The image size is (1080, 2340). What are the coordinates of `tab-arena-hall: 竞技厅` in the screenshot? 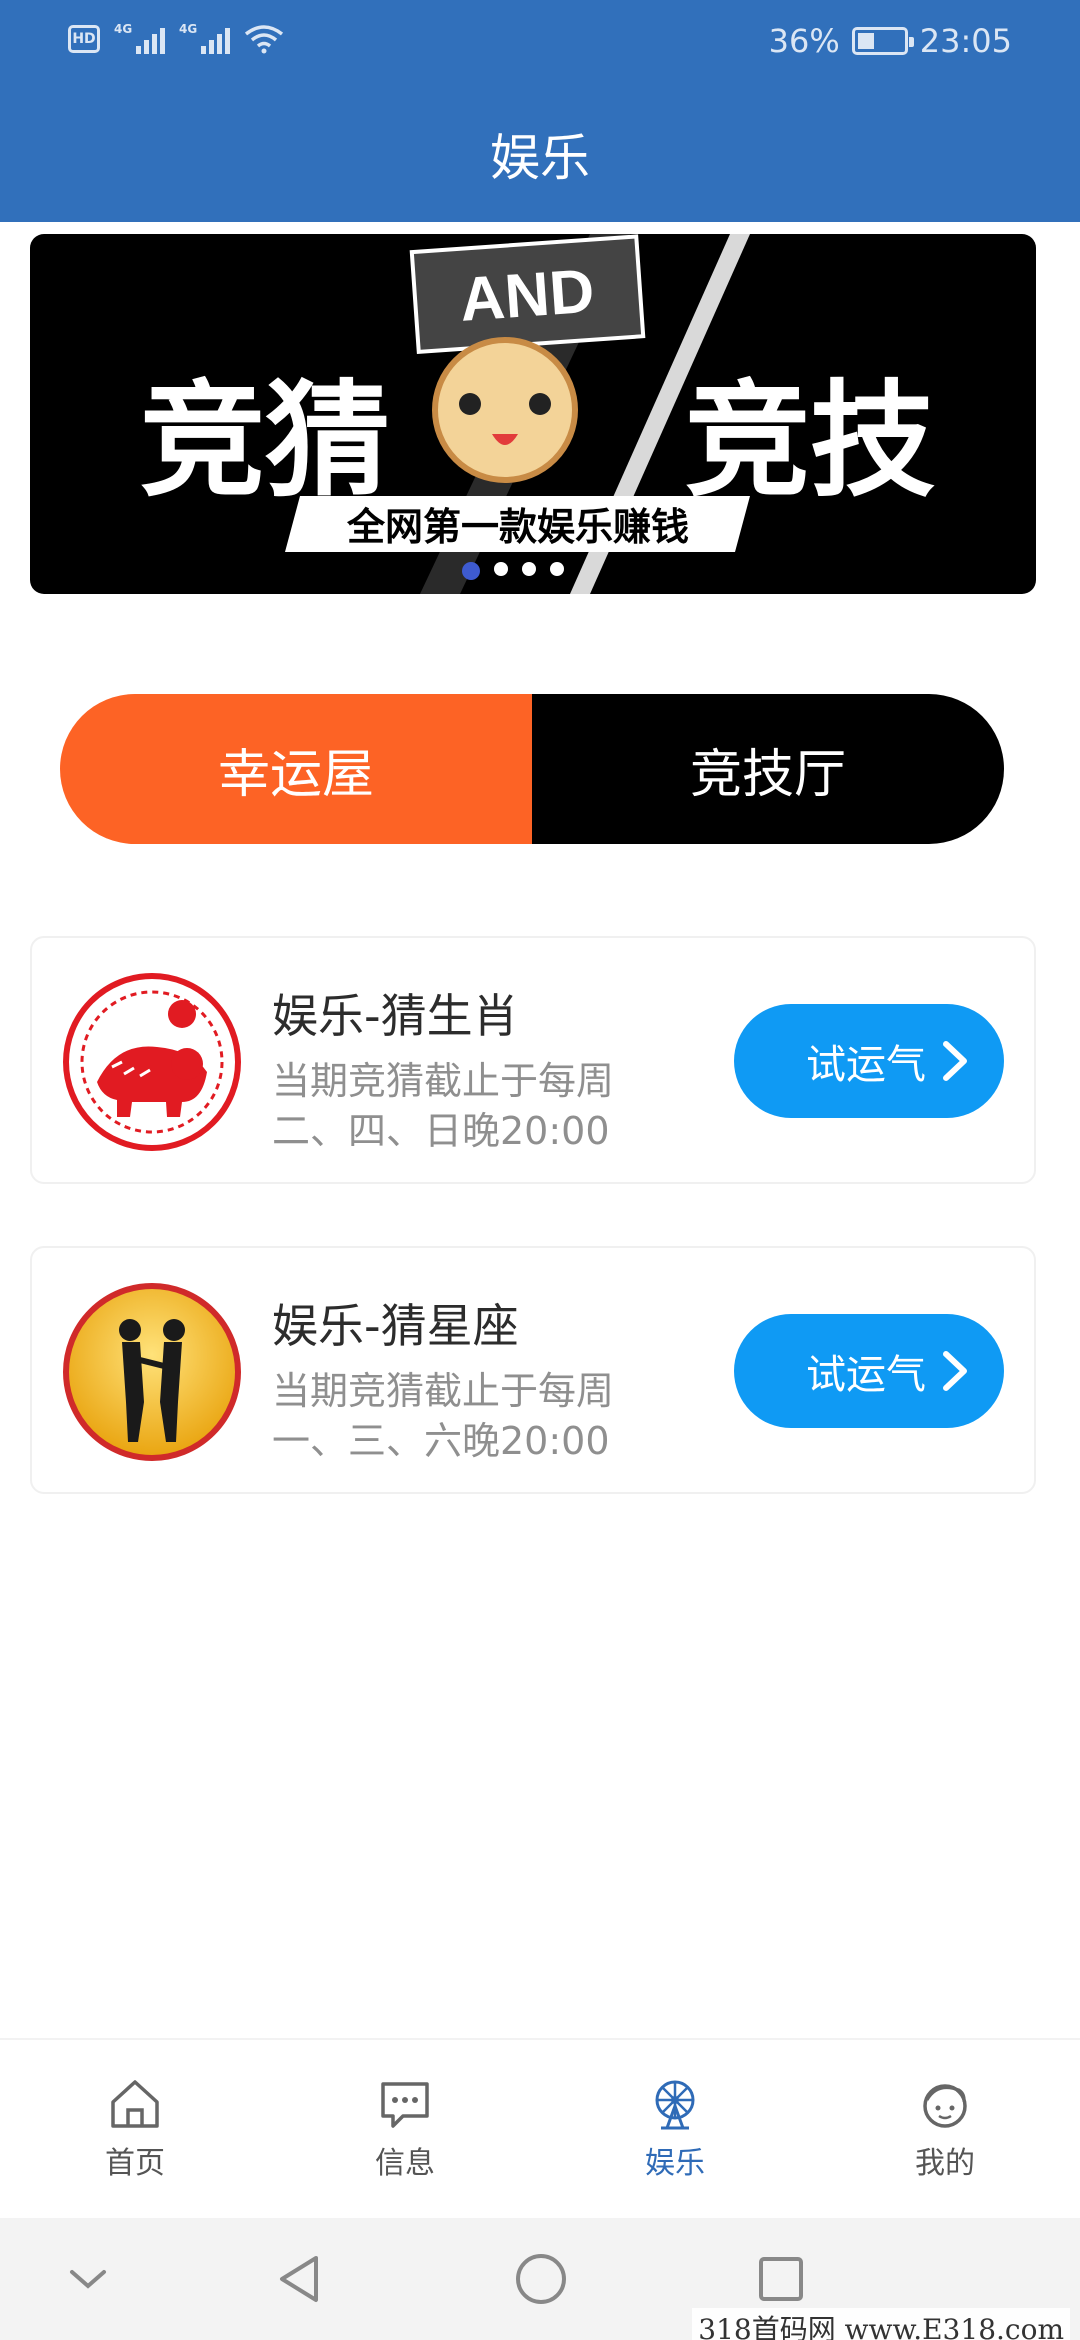 It's located at (768, 769).